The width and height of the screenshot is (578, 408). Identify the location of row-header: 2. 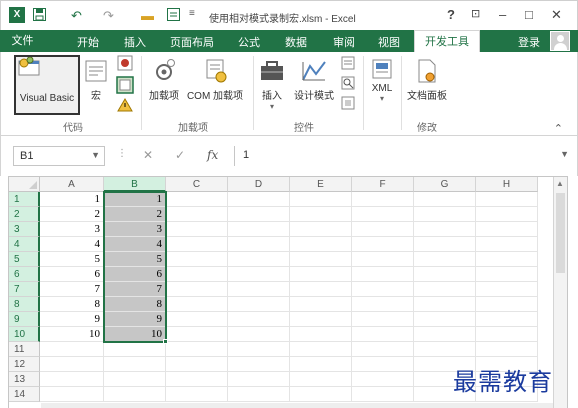
(24, 214).